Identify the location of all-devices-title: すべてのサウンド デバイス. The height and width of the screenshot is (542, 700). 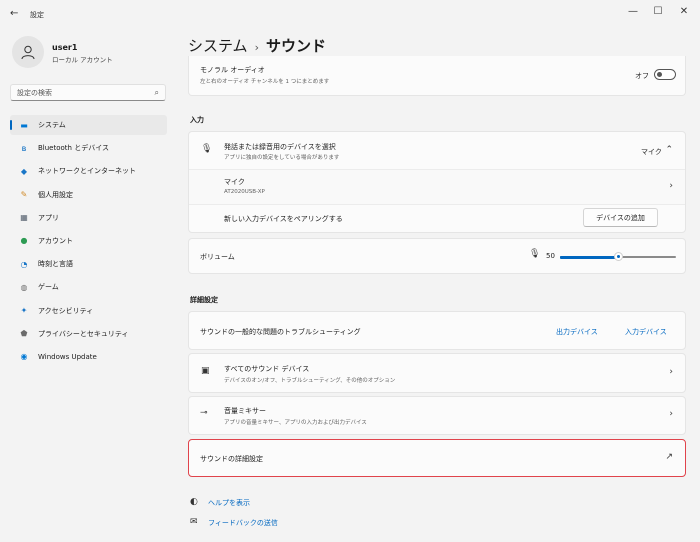
(267, 369).